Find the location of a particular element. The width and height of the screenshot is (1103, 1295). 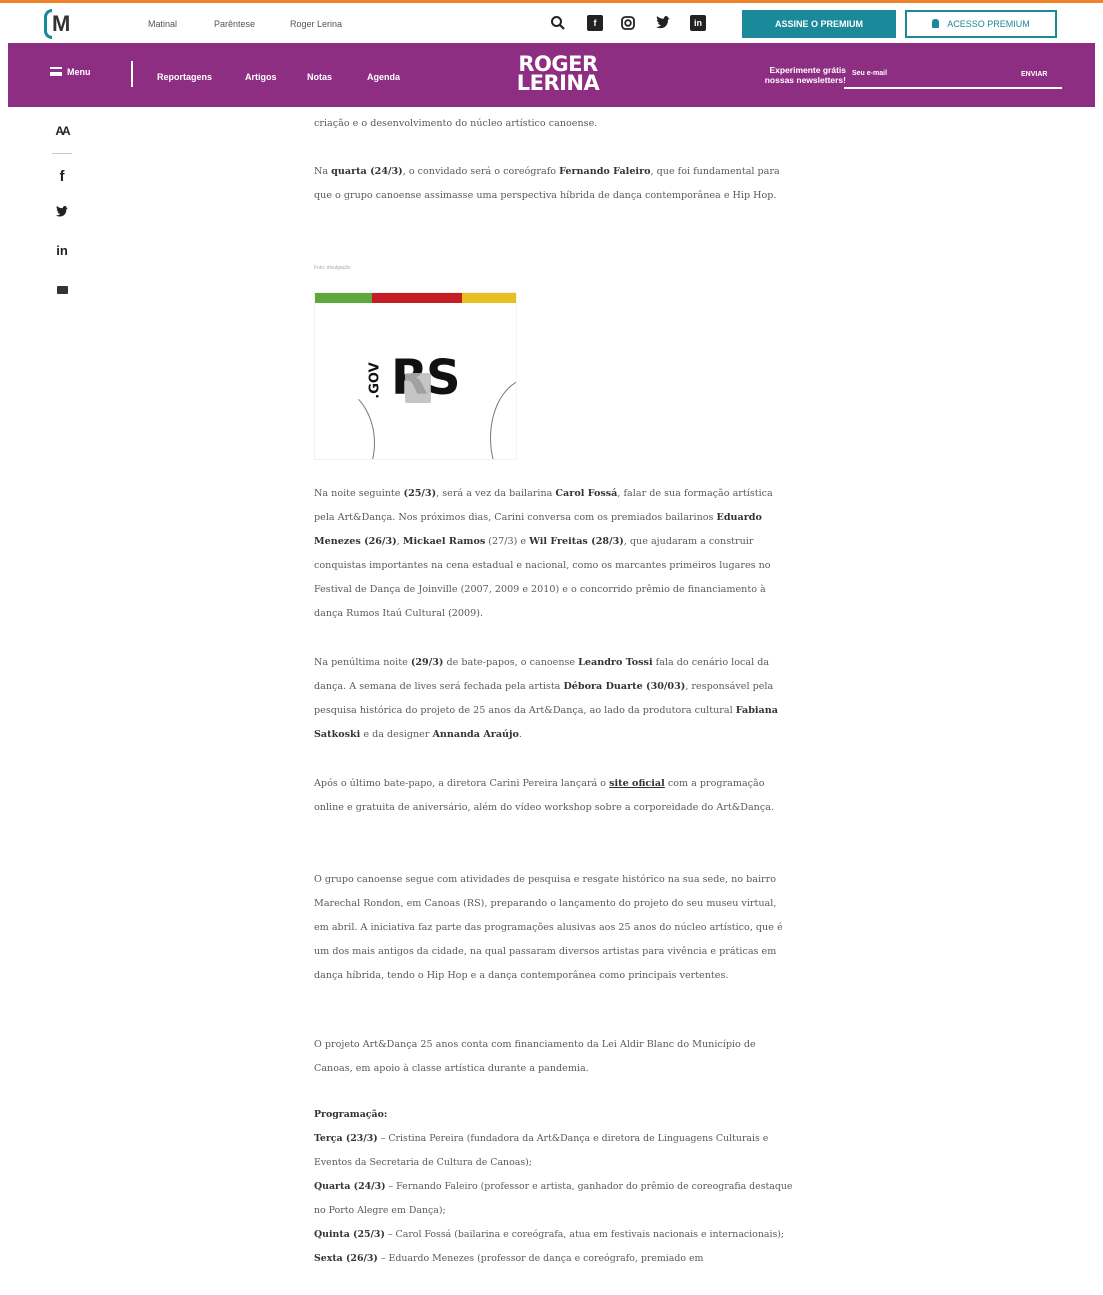

nav-divider is located at coordinates (132, 74).